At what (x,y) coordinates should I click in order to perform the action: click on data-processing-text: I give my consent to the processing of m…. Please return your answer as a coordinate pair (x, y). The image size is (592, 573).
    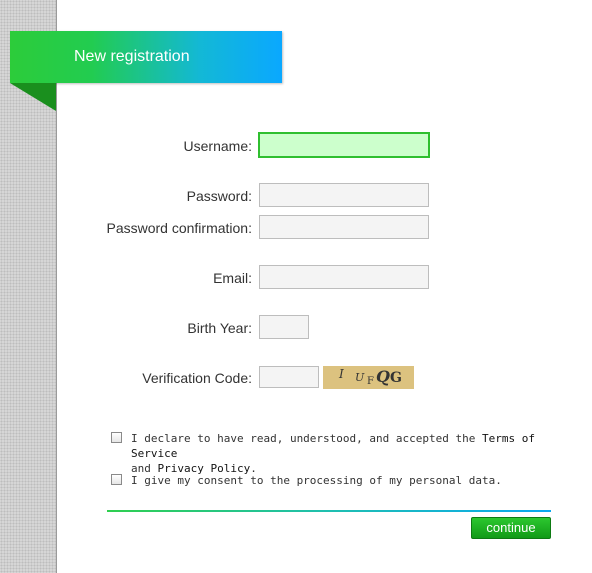
    Looking at the image, I should click on (316, 480).